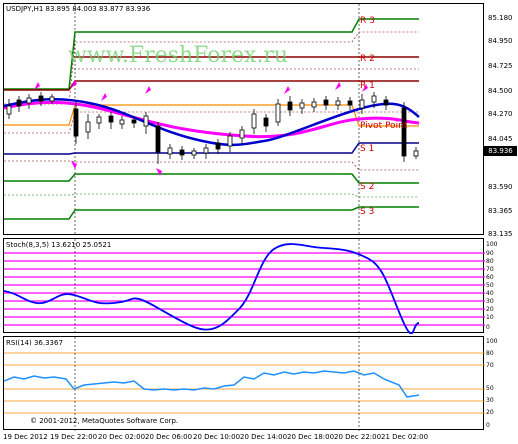 This screenshot has height=444, width=518. I want to click on price-tick: 83.135, so click(500, 234).